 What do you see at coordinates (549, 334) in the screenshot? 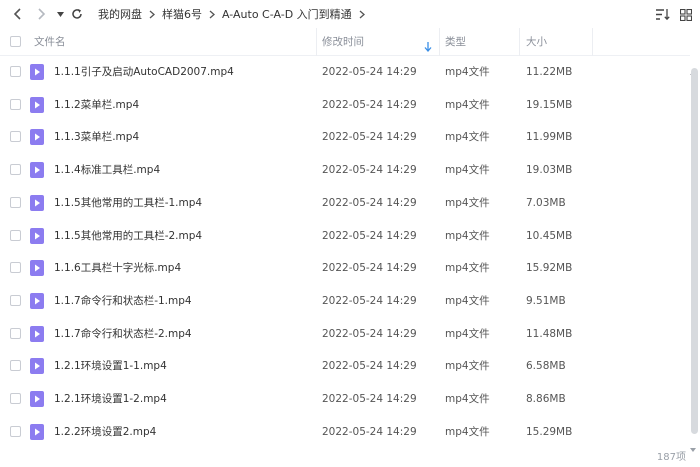
I see `file-size: 11.48MB` at bounding box center [549, 334].